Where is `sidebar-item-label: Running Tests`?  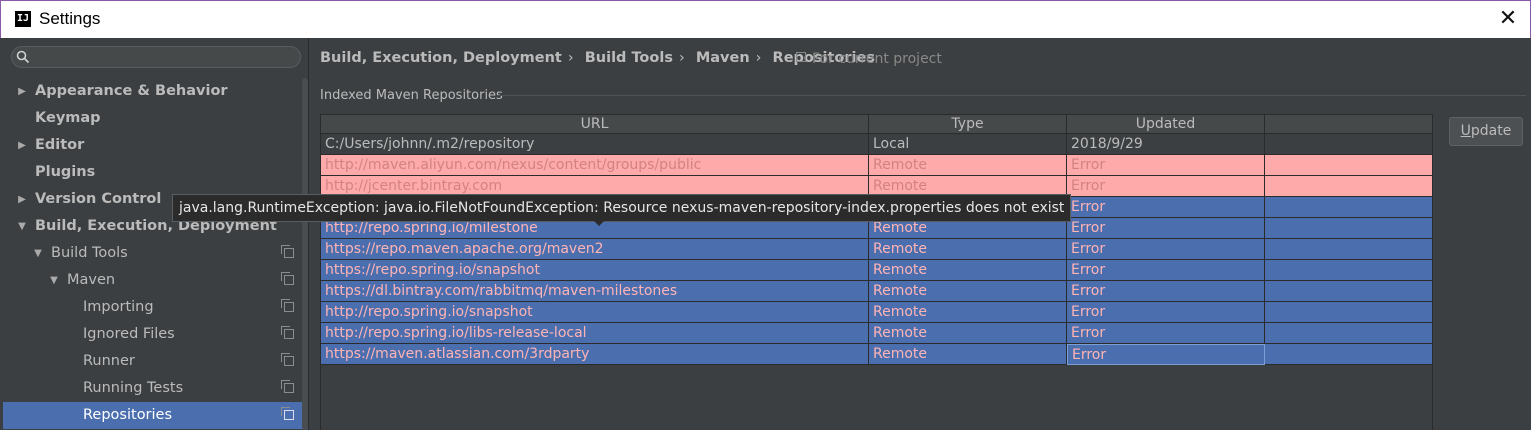
sidebar-item-label: Running Tests is located at coordinates (133, 388).